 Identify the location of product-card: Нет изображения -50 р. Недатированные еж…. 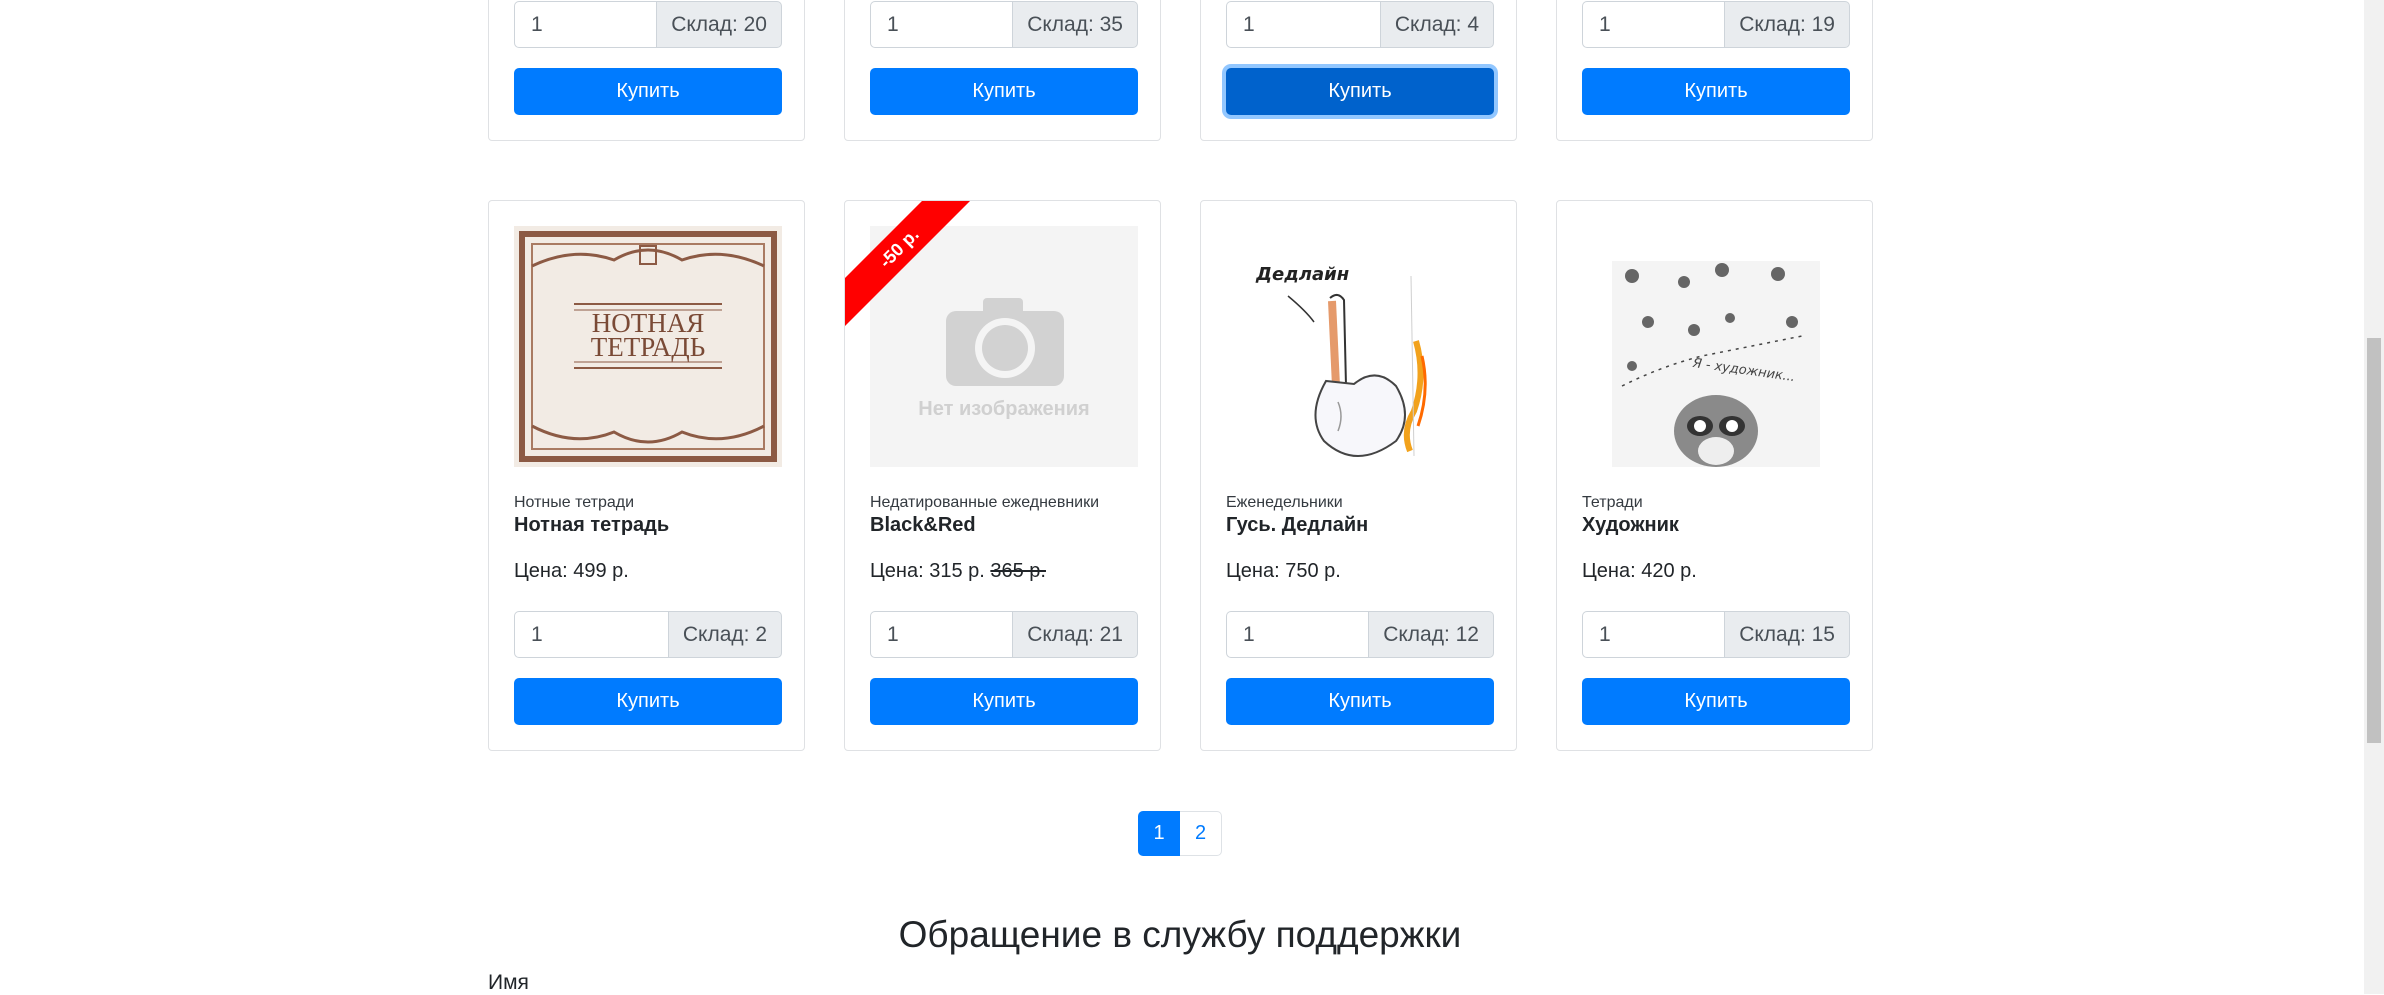
(1002, 475).